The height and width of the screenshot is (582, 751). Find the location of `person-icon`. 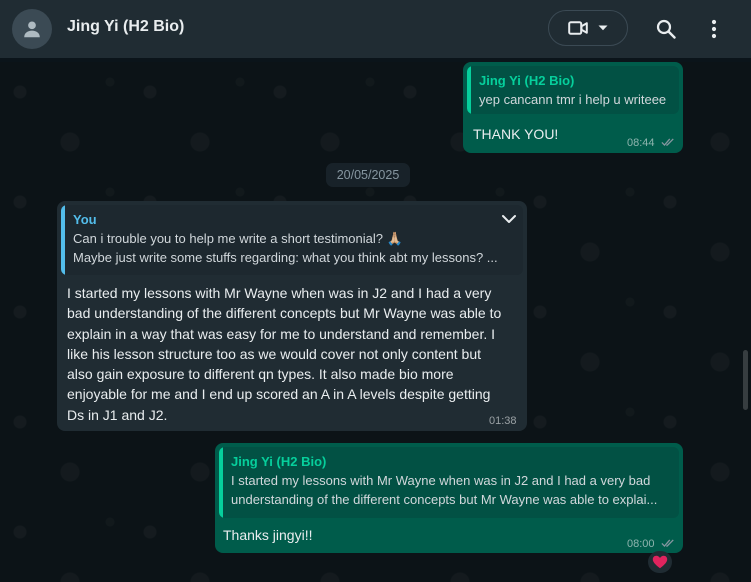

person-icon is located at coordinates (32, 29).